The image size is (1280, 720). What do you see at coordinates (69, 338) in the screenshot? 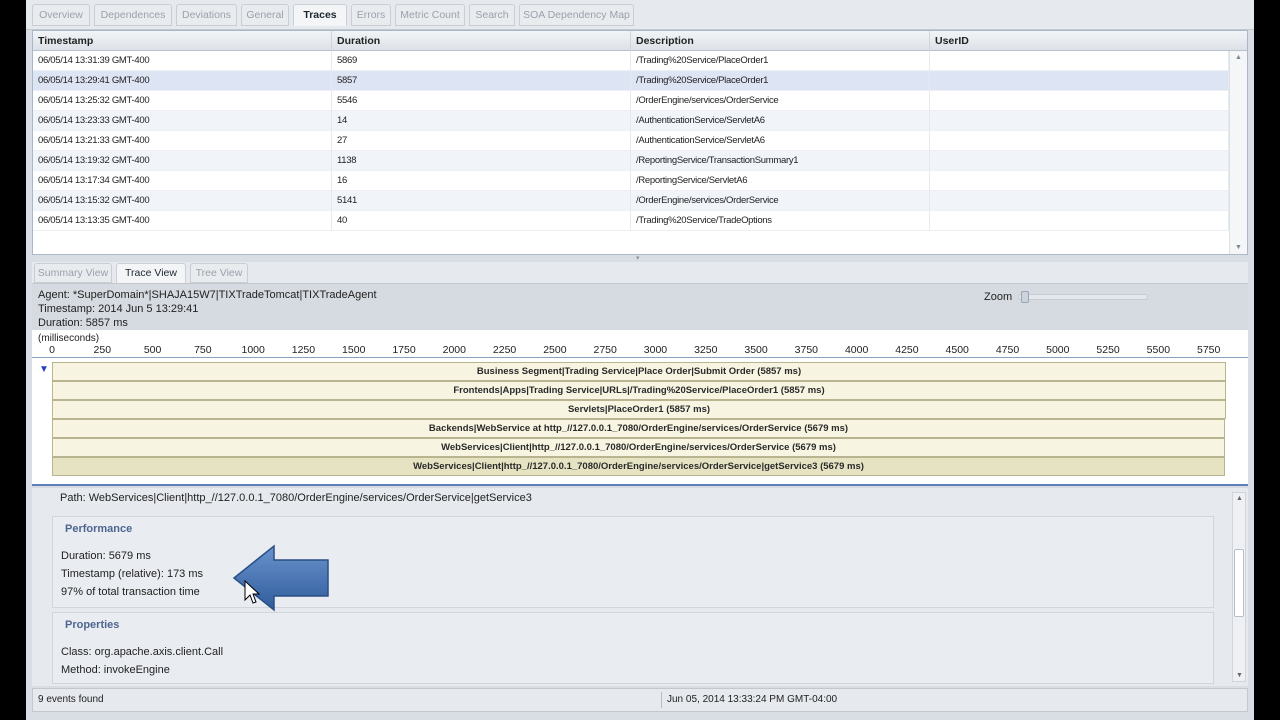
I see `ruler-unit-label: (milliseconds)` at bounding box center [69, 338].